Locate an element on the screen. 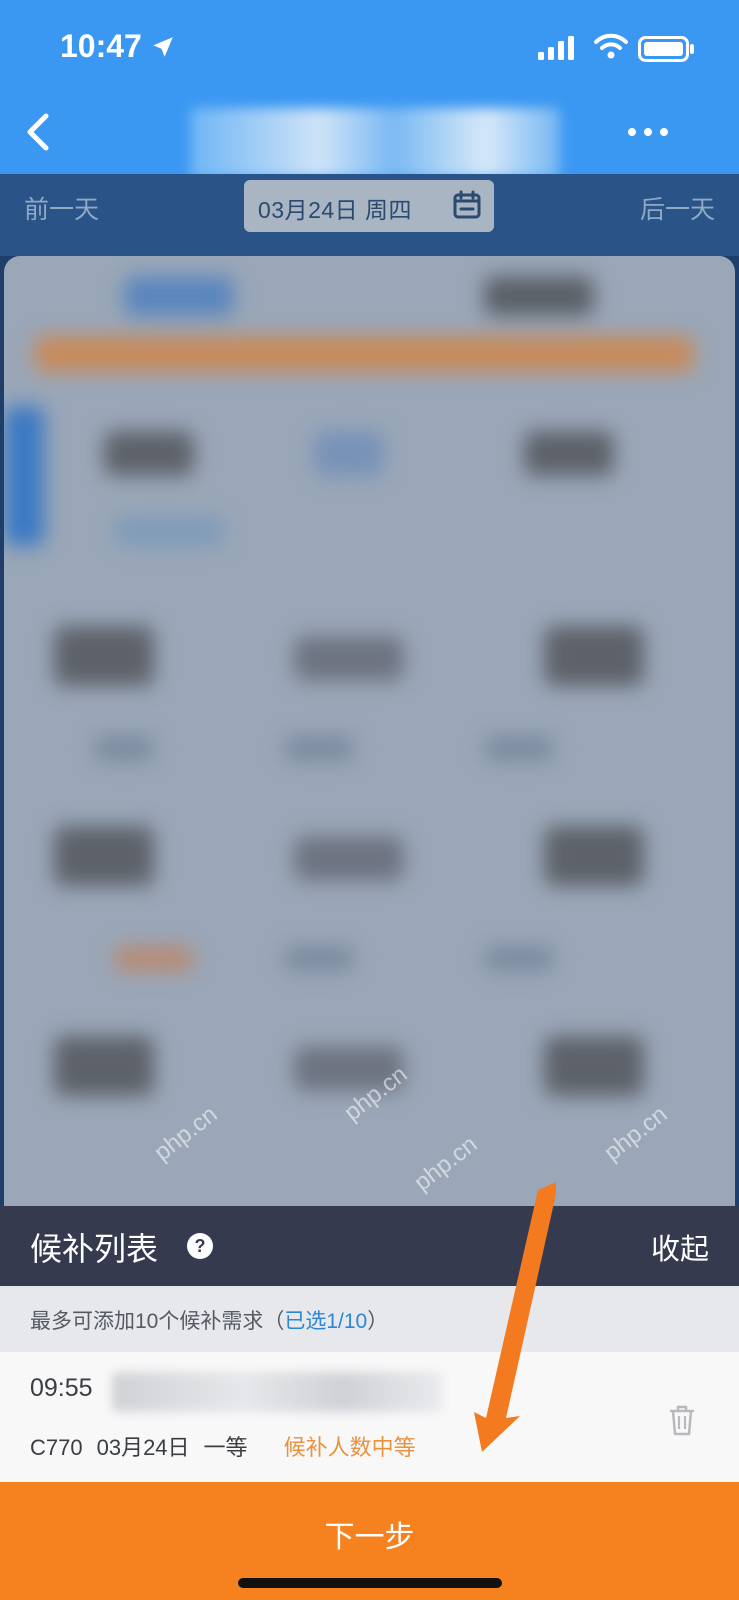 Image resolution: width=739 pixels, height=1600 pixels. queue-title: 候补列表 is located at coordinates (94, 1249).